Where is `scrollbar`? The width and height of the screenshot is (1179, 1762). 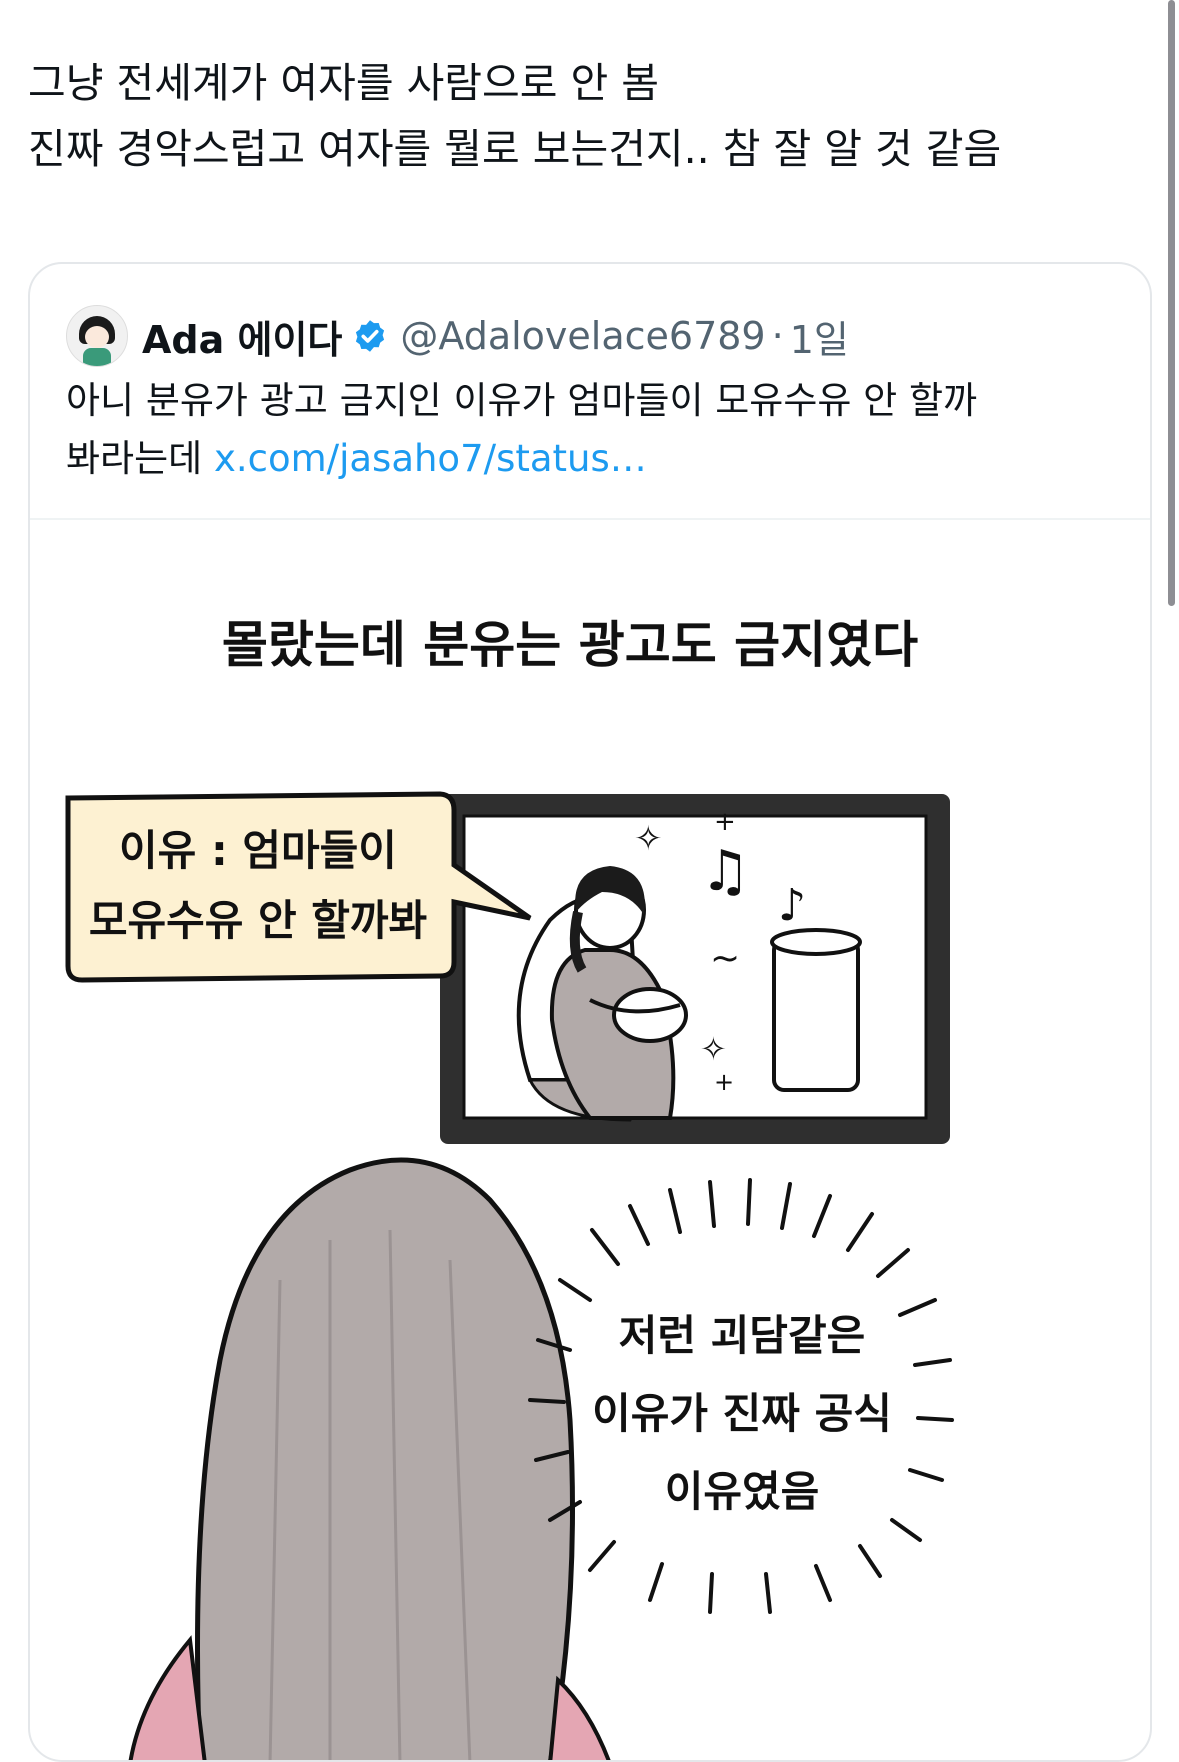
scrollbar is located at coordinates (1171, 303).